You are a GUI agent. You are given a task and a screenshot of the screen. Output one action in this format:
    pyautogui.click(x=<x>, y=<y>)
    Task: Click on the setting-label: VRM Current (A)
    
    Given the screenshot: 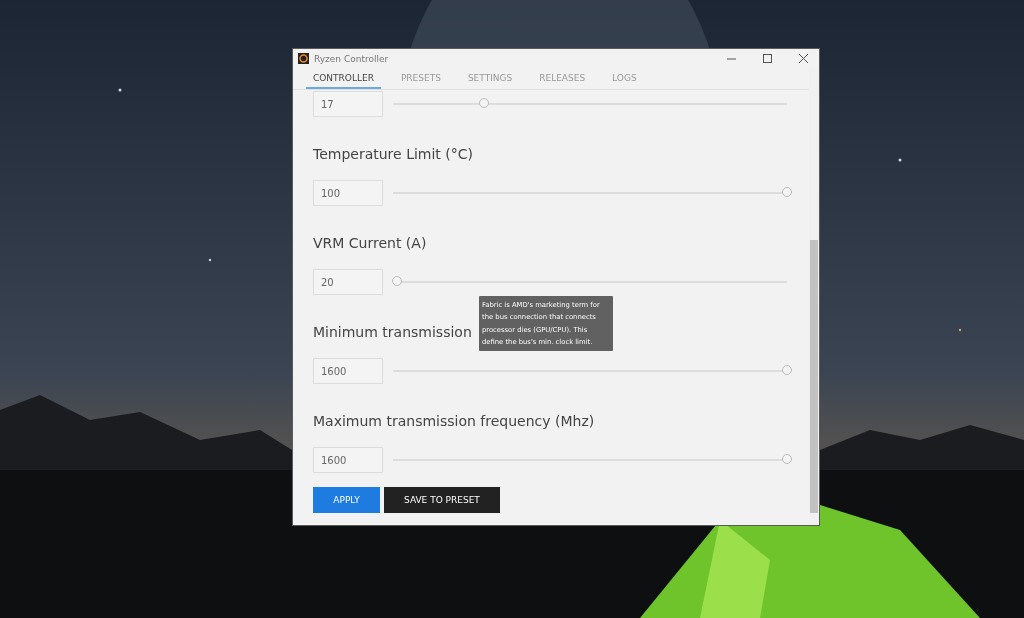 What is the action you would take?
    pyautogui.click(x=370, y=243)
    